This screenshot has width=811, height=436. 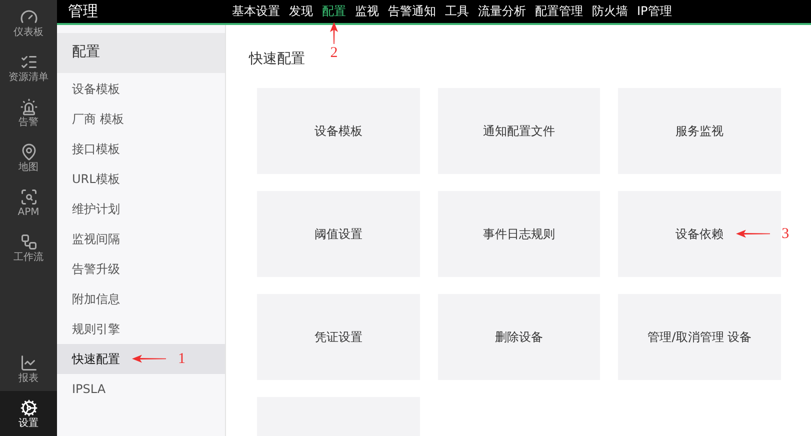 I want to click on nav-tab: 基本设置, so click(x=256, y=11).